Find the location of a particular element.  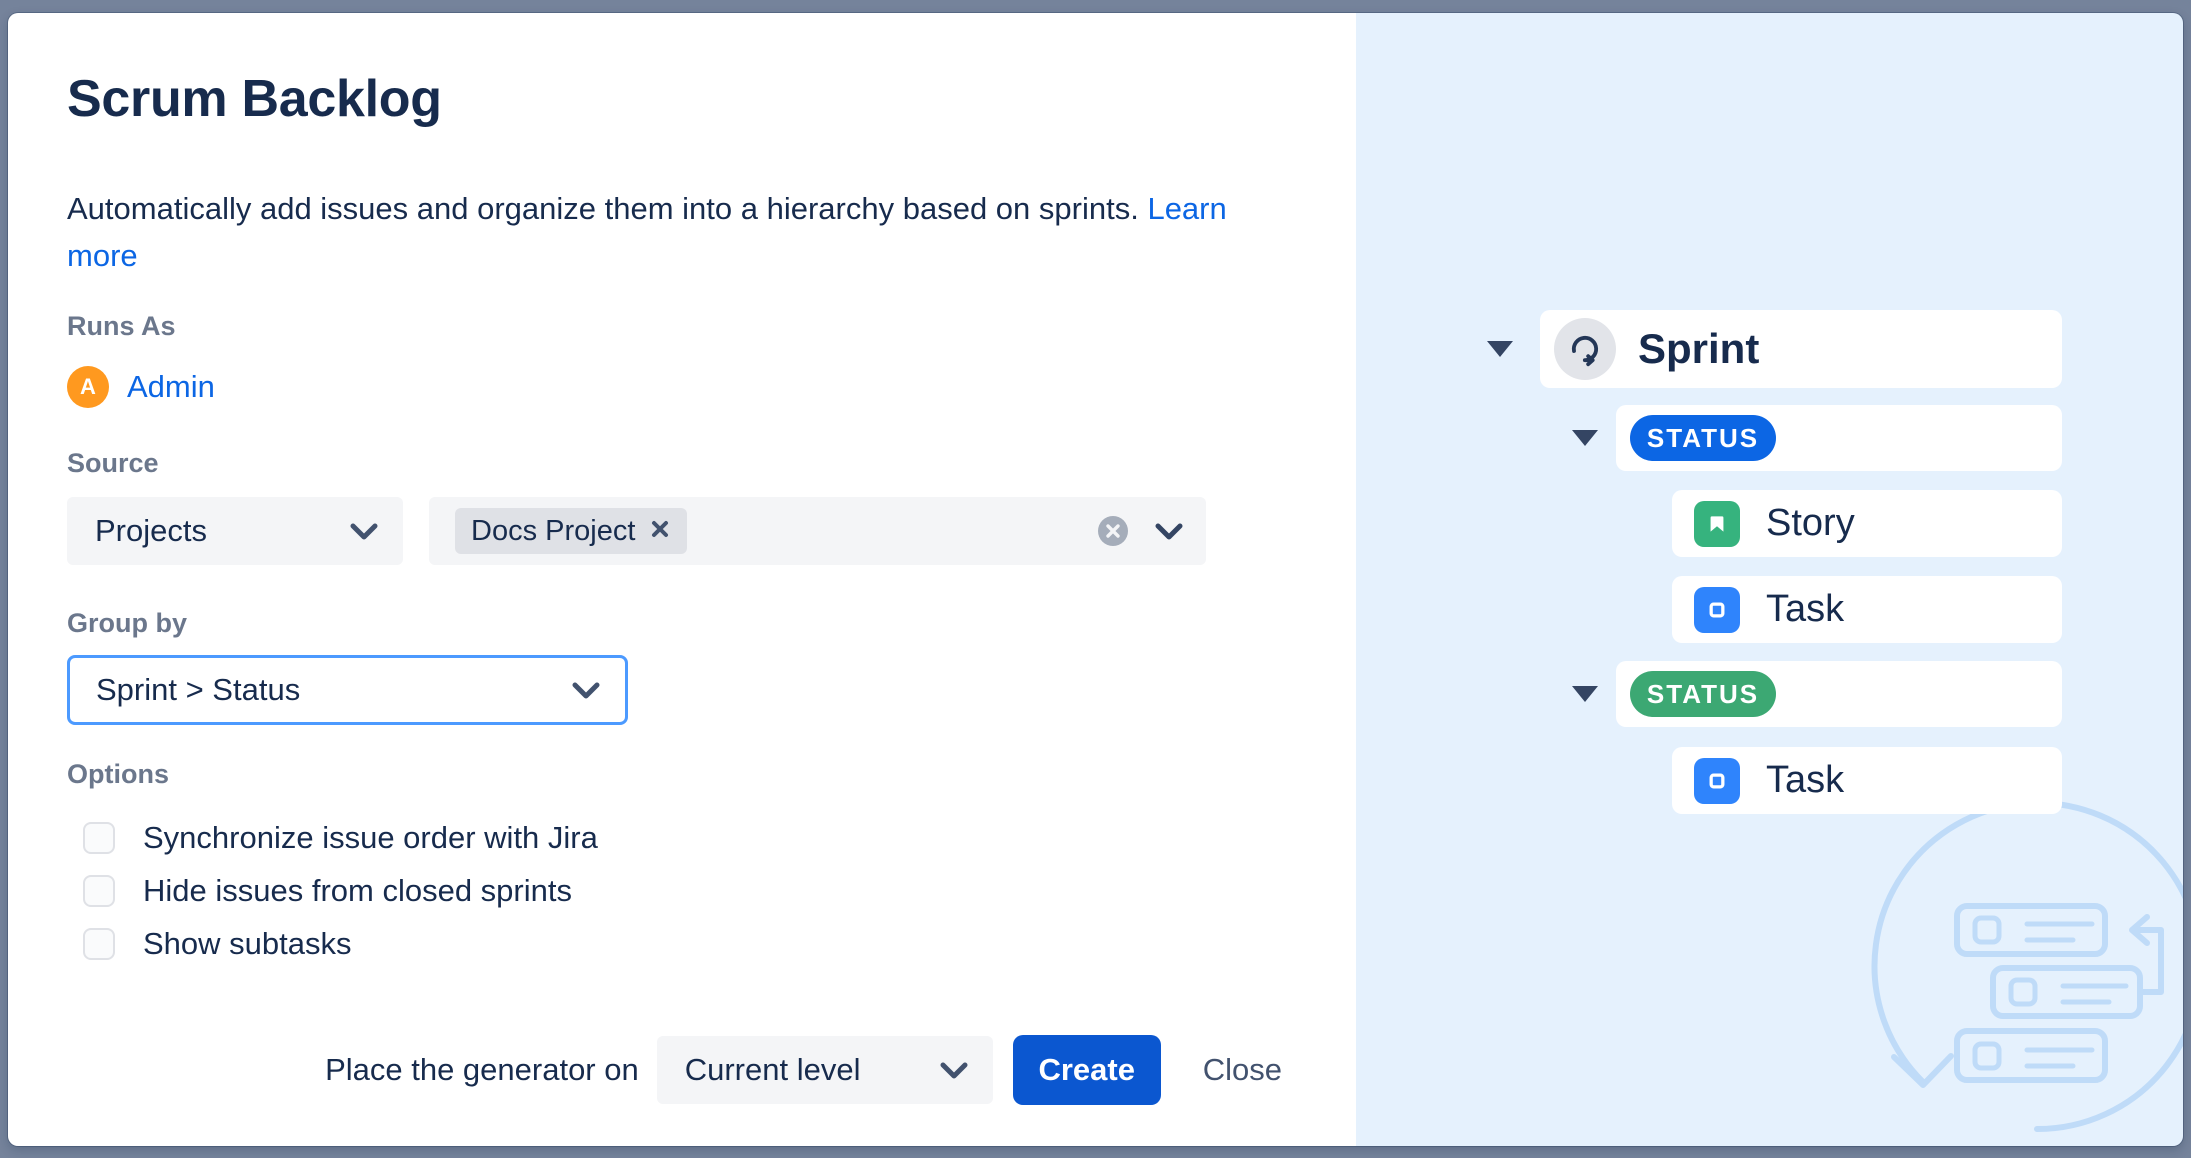

clear-circle-icon is located at coordinates (1113, 531).